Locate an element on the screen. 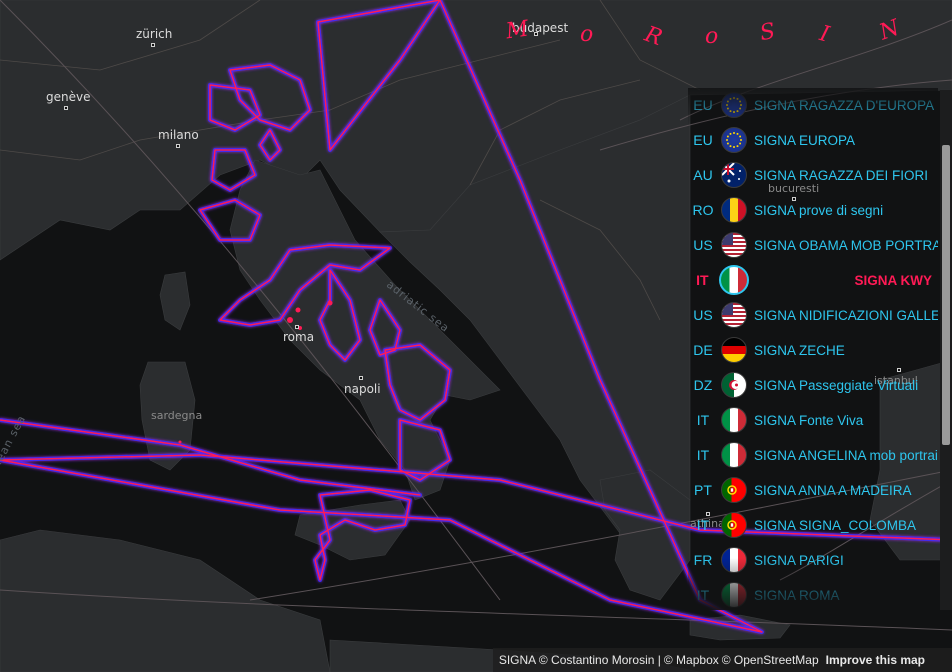  germany-flag-icon is located at coordinates (734, 350).